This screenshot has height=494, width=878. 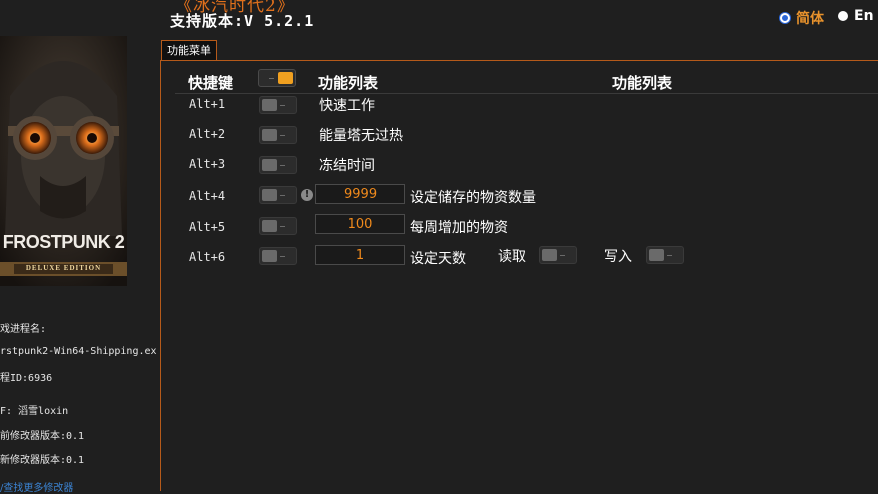 What do you see at coordinates (278, 195) in the screenshot?
I see `toggle-set-storage` at bounding box center [278, 195].